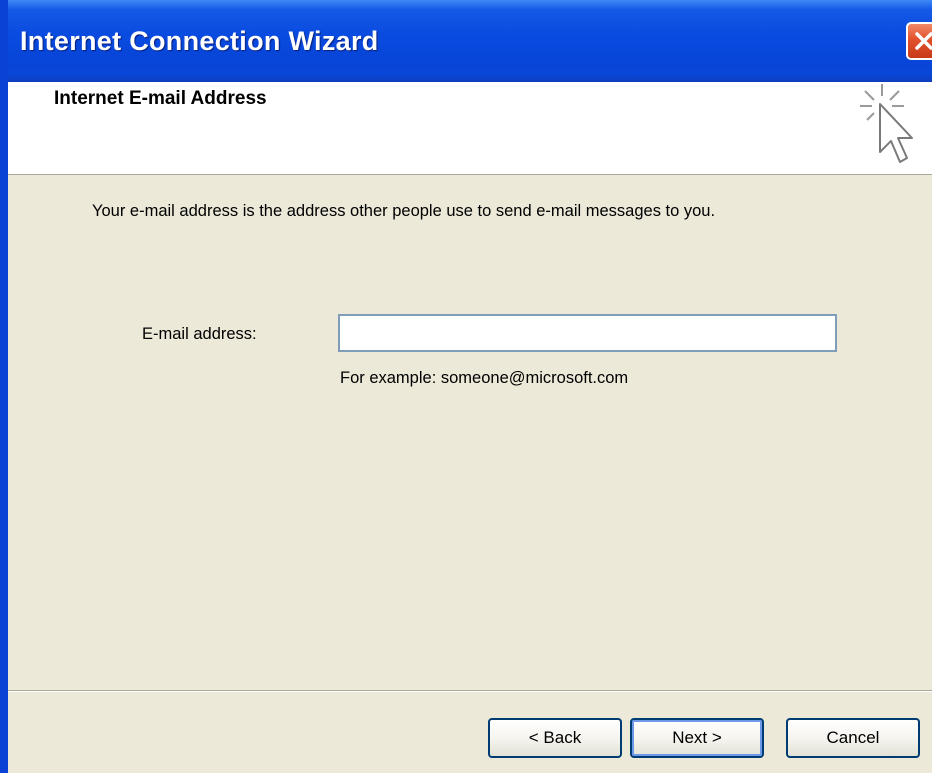 This screenshot has height=773, width=932. I want to click on wizard-cursor-icon, so click(887, 129).